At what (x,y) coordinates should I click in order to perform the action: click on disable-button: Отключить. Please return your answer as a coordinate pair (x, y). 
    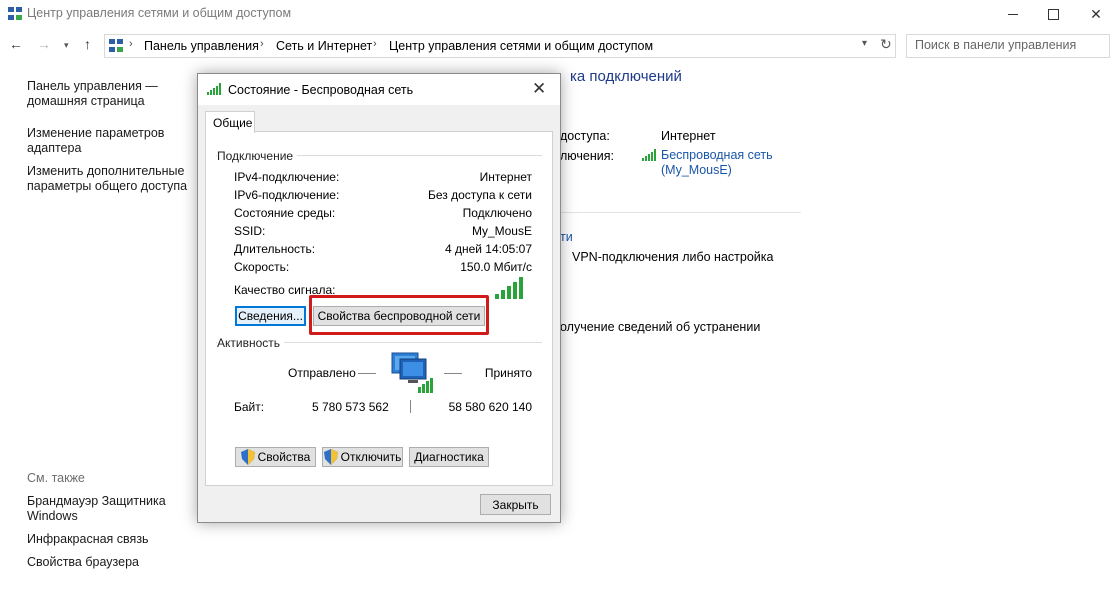
    Looking at the image, I should click on (362, 457).